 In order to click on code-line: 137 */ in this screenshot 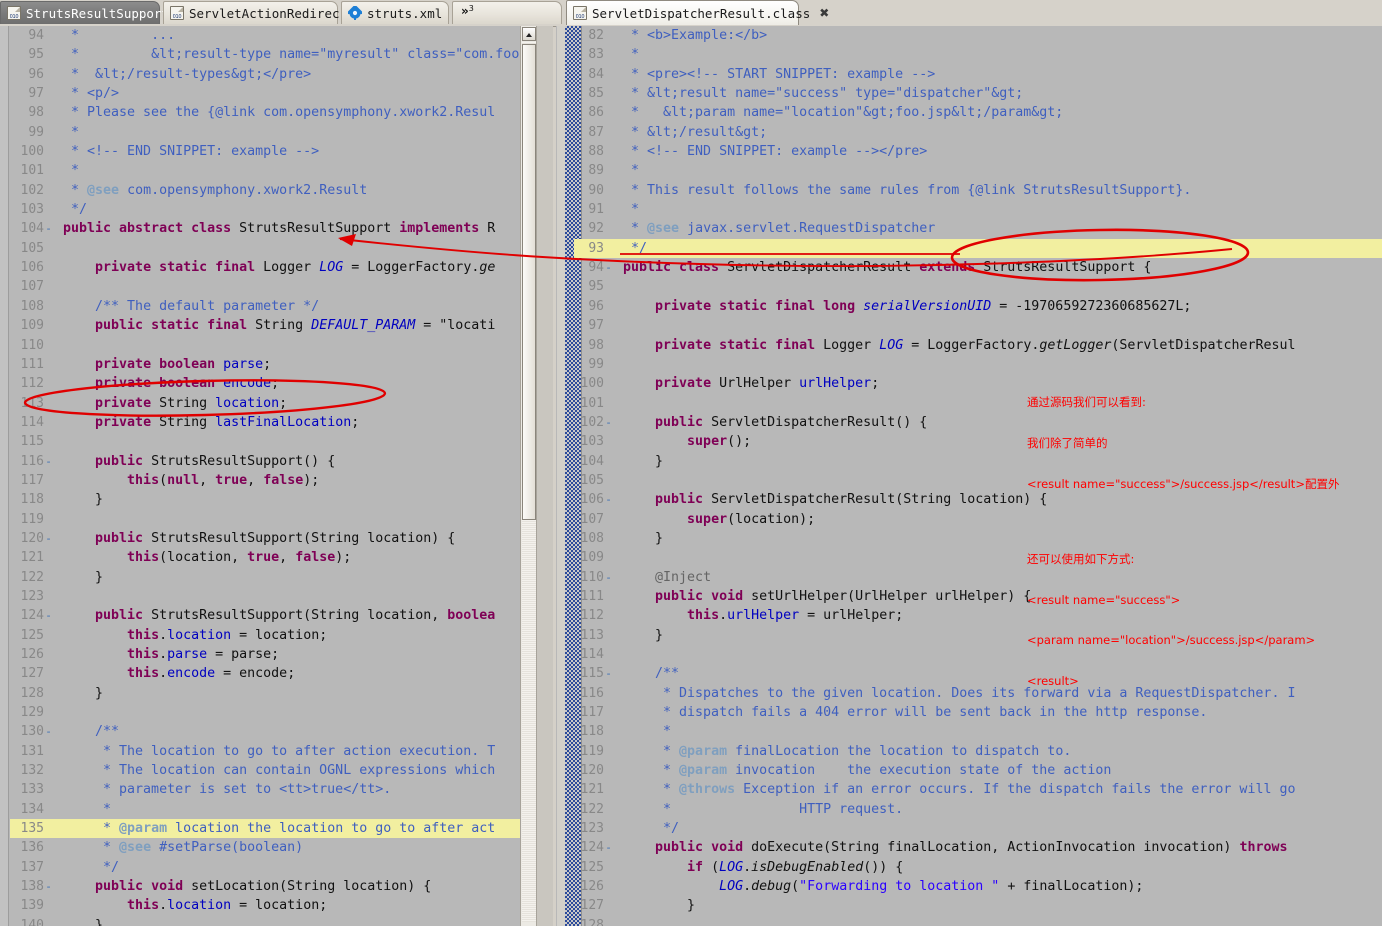, I will do `click(281, 867)`.